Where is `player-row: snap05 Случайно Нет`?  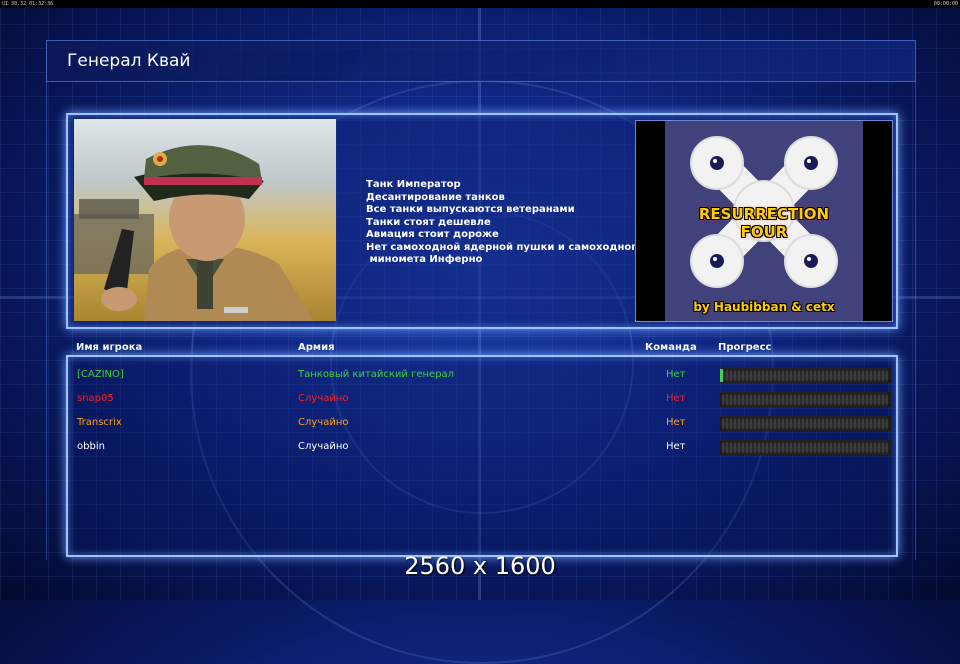 player-row: snap05 Случайно Нет is located at coordinates (482, 399).